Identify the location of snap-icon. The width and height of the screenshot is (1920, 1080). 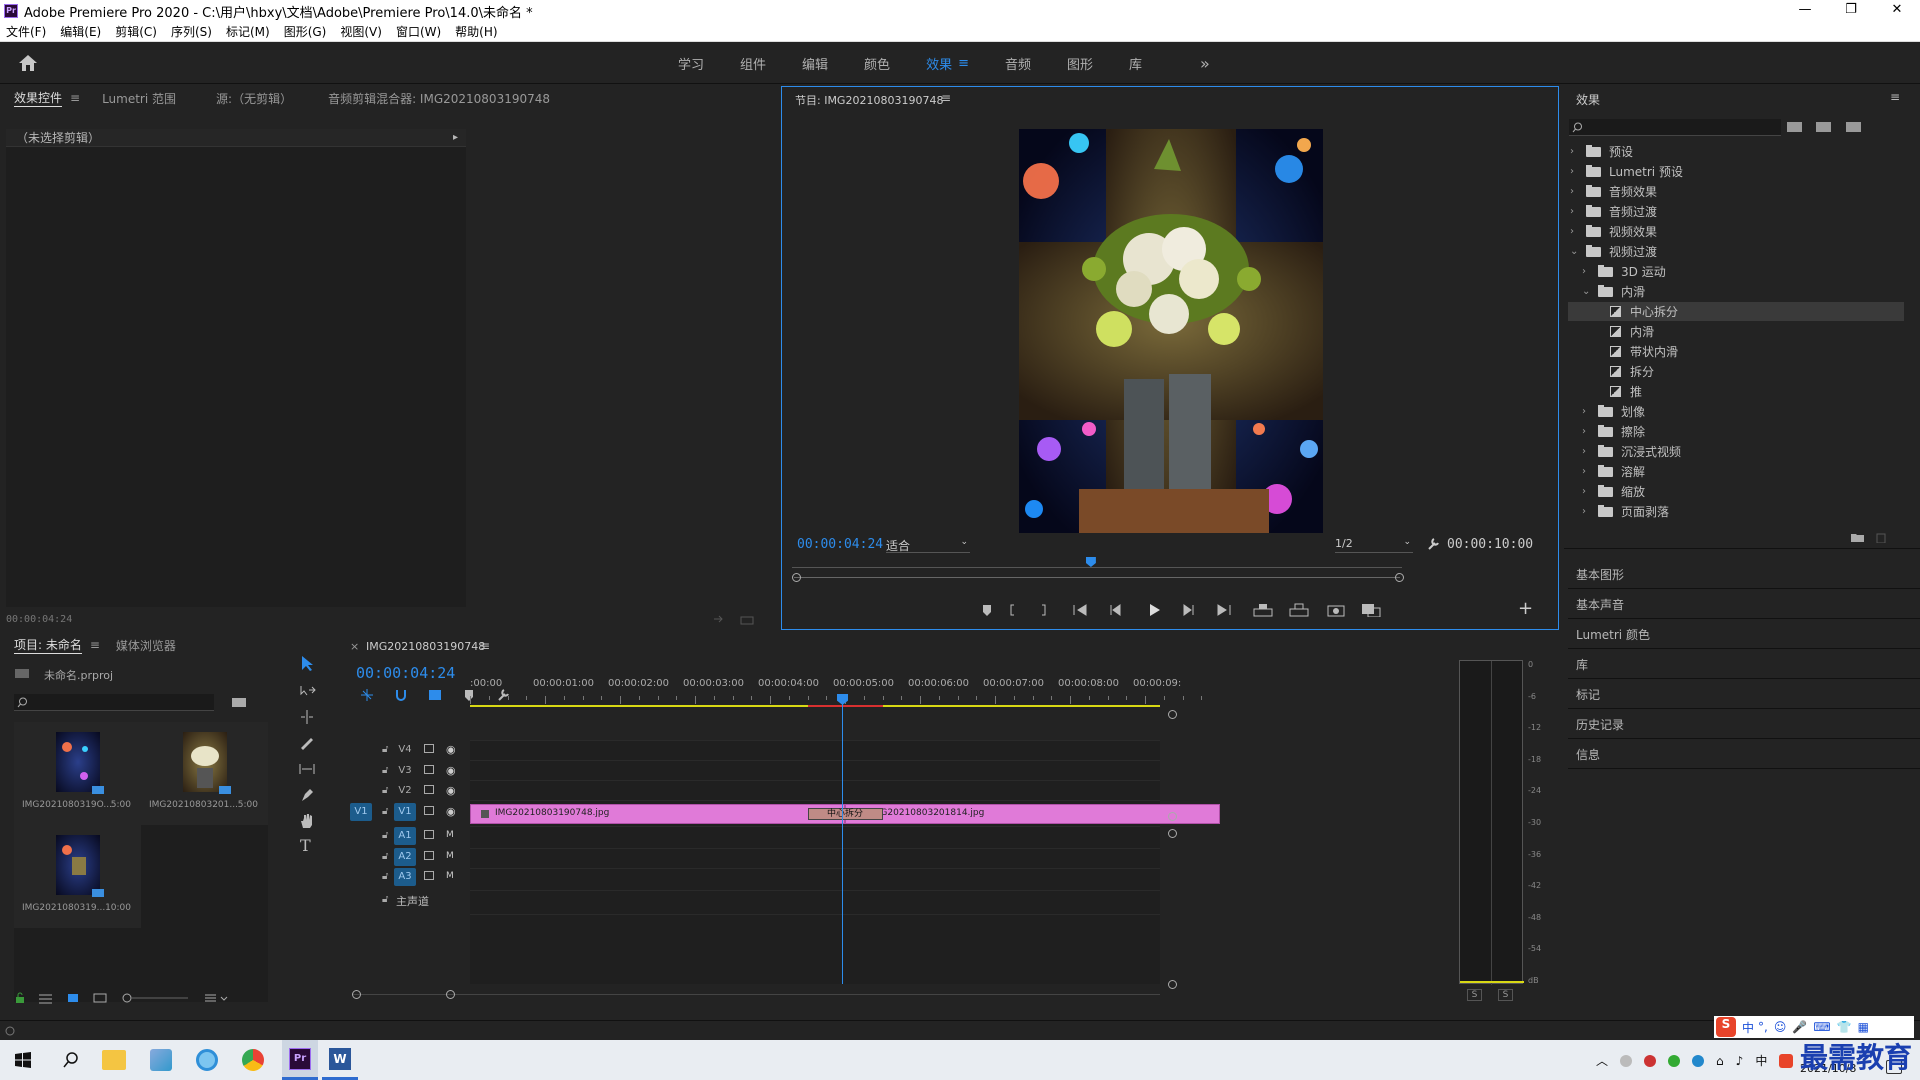
(401, 695).